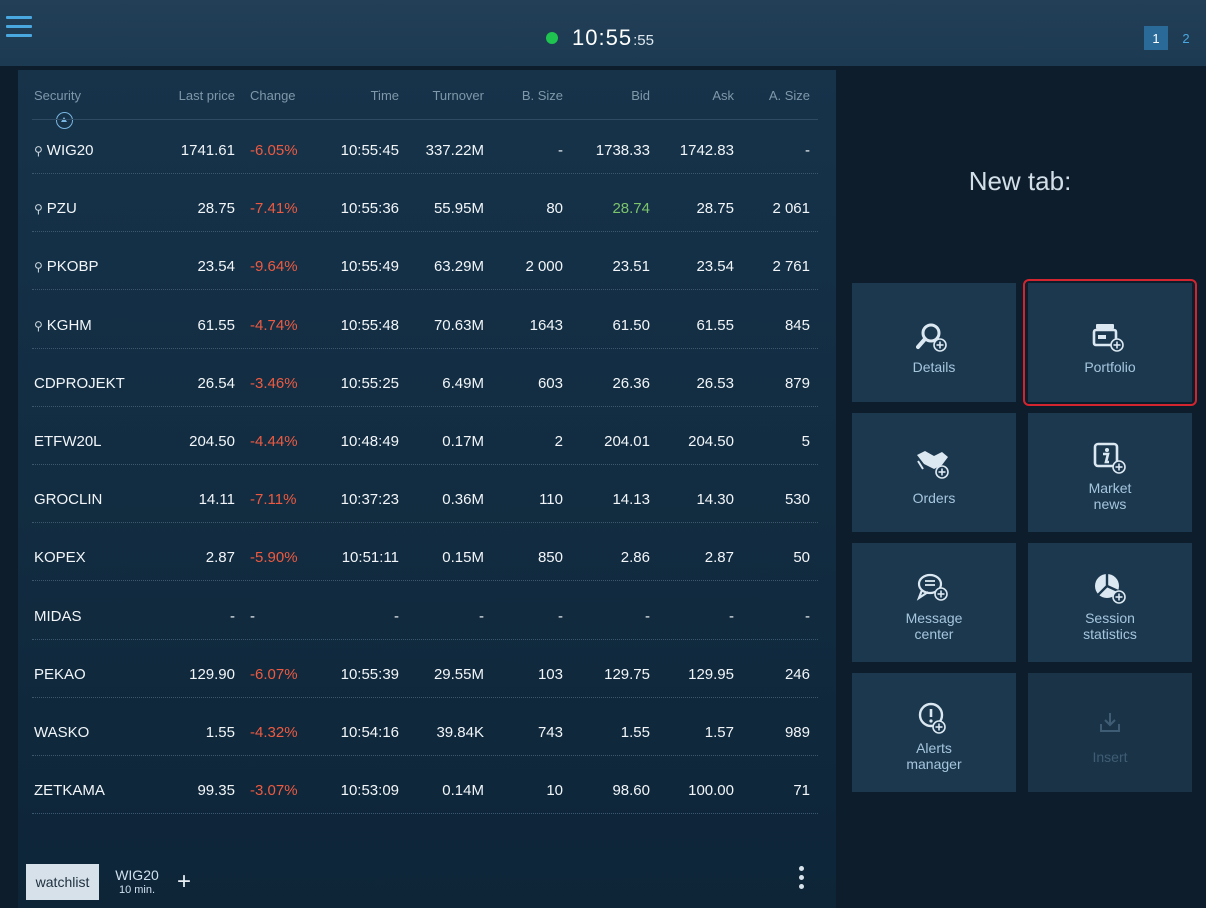  Describe the element at coordinates (212, 674) in the screenshot. I see `cell-last-price: 129.90` at that location.